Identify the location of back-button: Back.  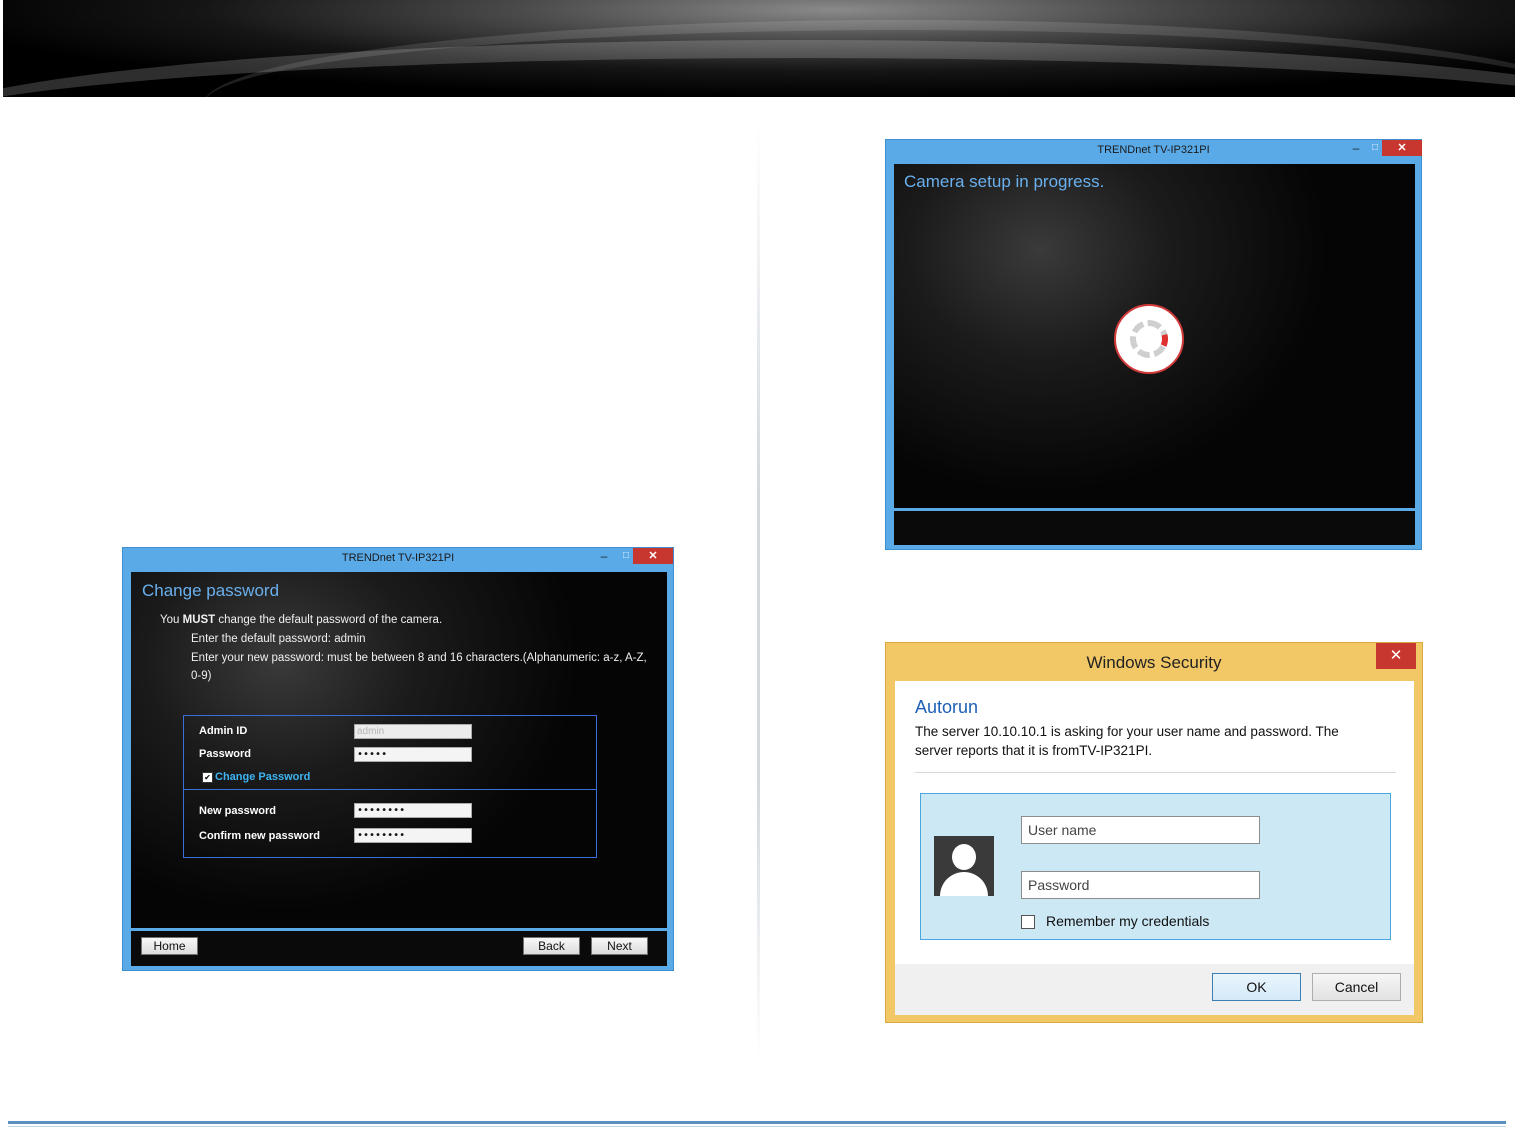
(551, 946).